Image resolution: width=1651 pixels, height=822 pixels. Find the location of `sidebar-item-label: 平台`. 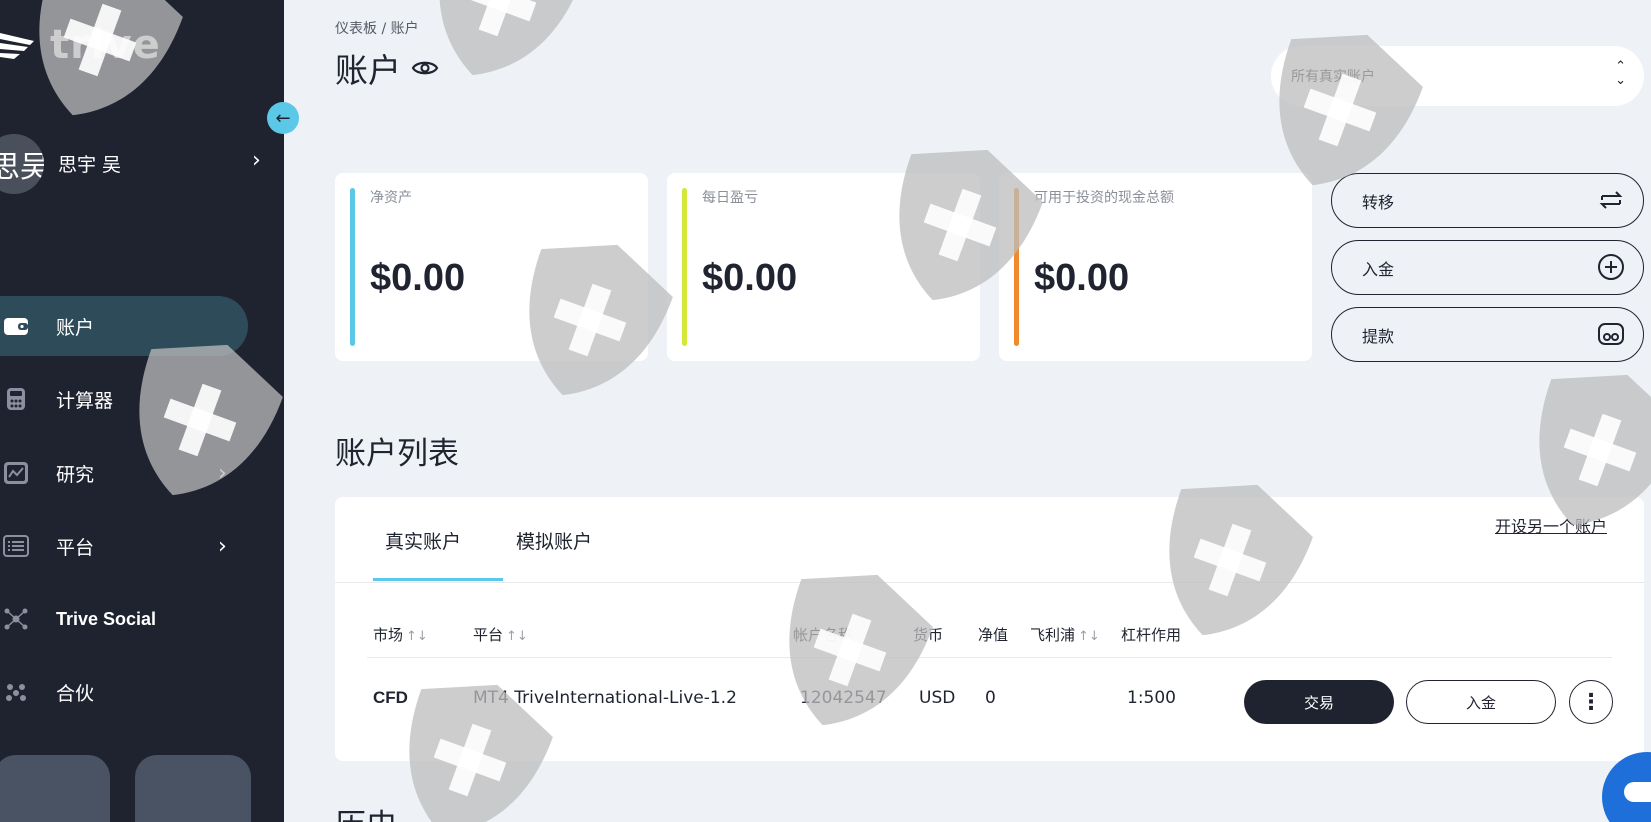

sidebar-item-label: 平台 is located at coordinates (75, 547).